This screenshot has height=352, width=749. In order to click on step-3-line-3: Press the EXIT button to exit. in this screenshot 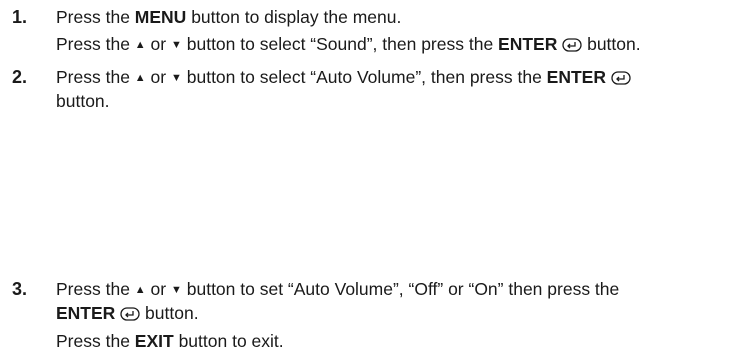, I will do `click(170, 341)`.